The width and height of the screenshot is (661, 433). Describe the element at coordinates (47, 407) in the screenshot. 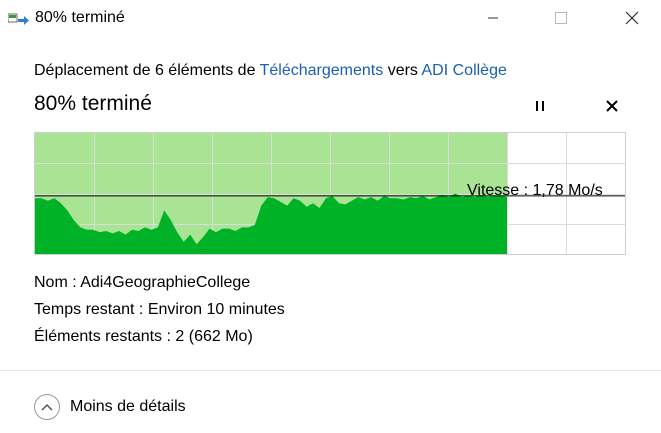

I see `chevron-up-icon` at that location.